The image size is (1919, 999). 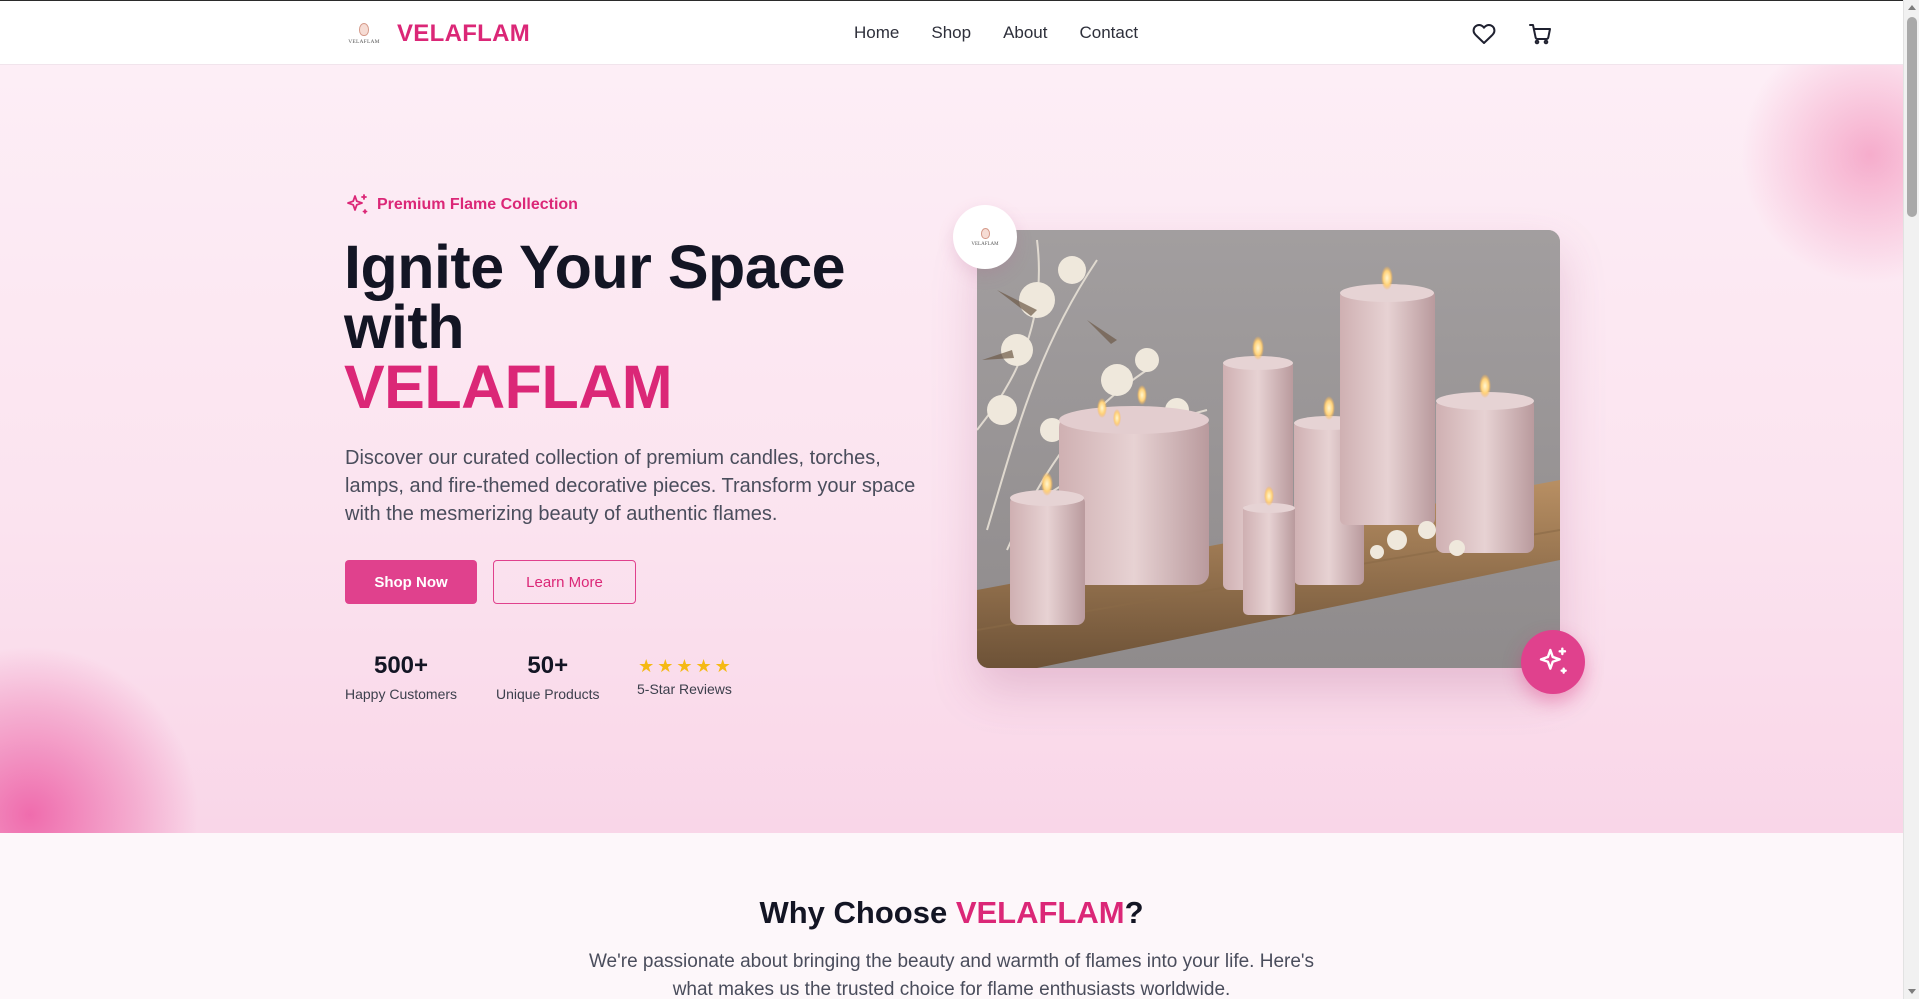 I want to click on scrollbar-thumb, so click(x=1912, y=117).